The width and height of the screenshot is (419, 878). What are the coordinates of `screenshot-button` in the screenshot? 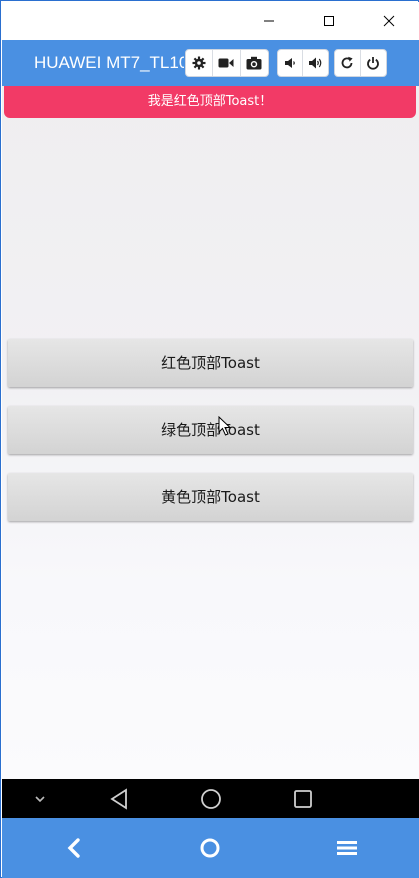 It's located at (254, 63).